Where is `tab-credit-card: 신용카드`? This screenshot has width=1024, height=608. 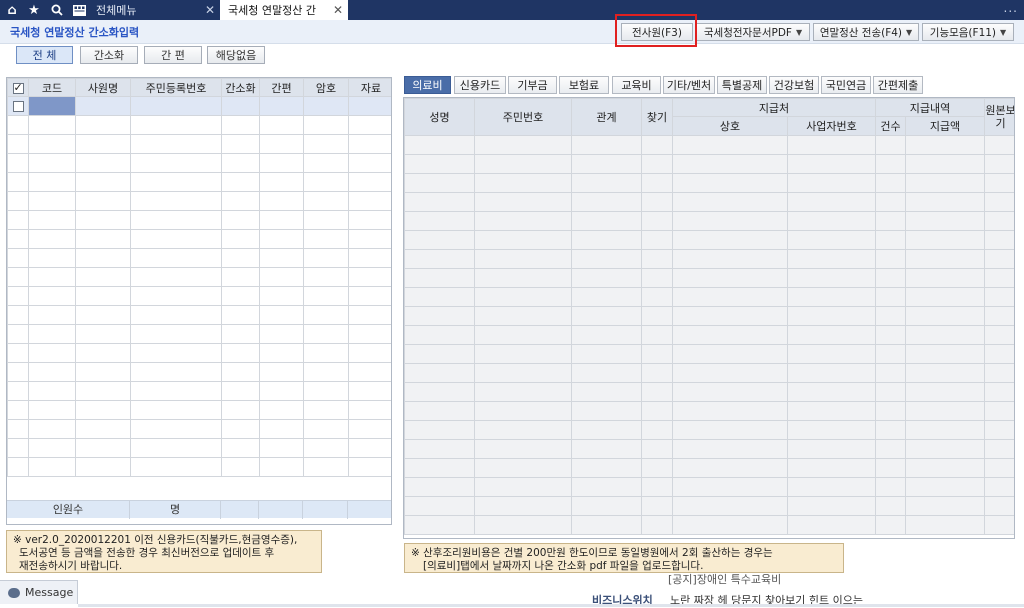
tab-credit-card: 신용카드 is located at coordinates (480, 85).